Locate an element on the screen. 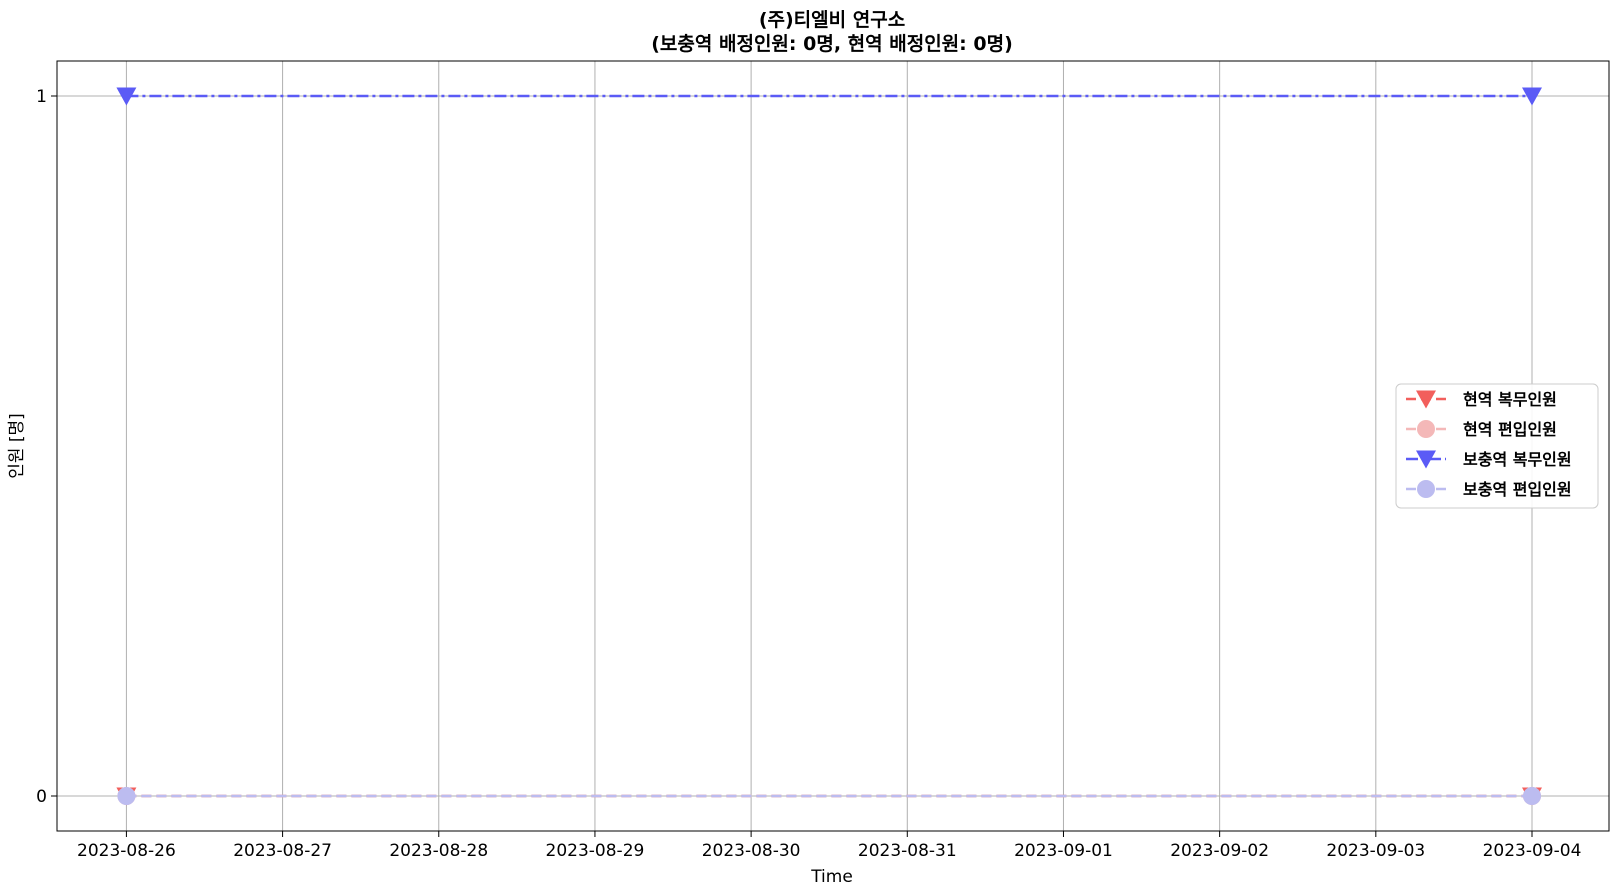 Image resolution: width=1615 pixels, height=893 pixels. x-tick-label: 2023-08-28 is located at coordinates (438, 851).